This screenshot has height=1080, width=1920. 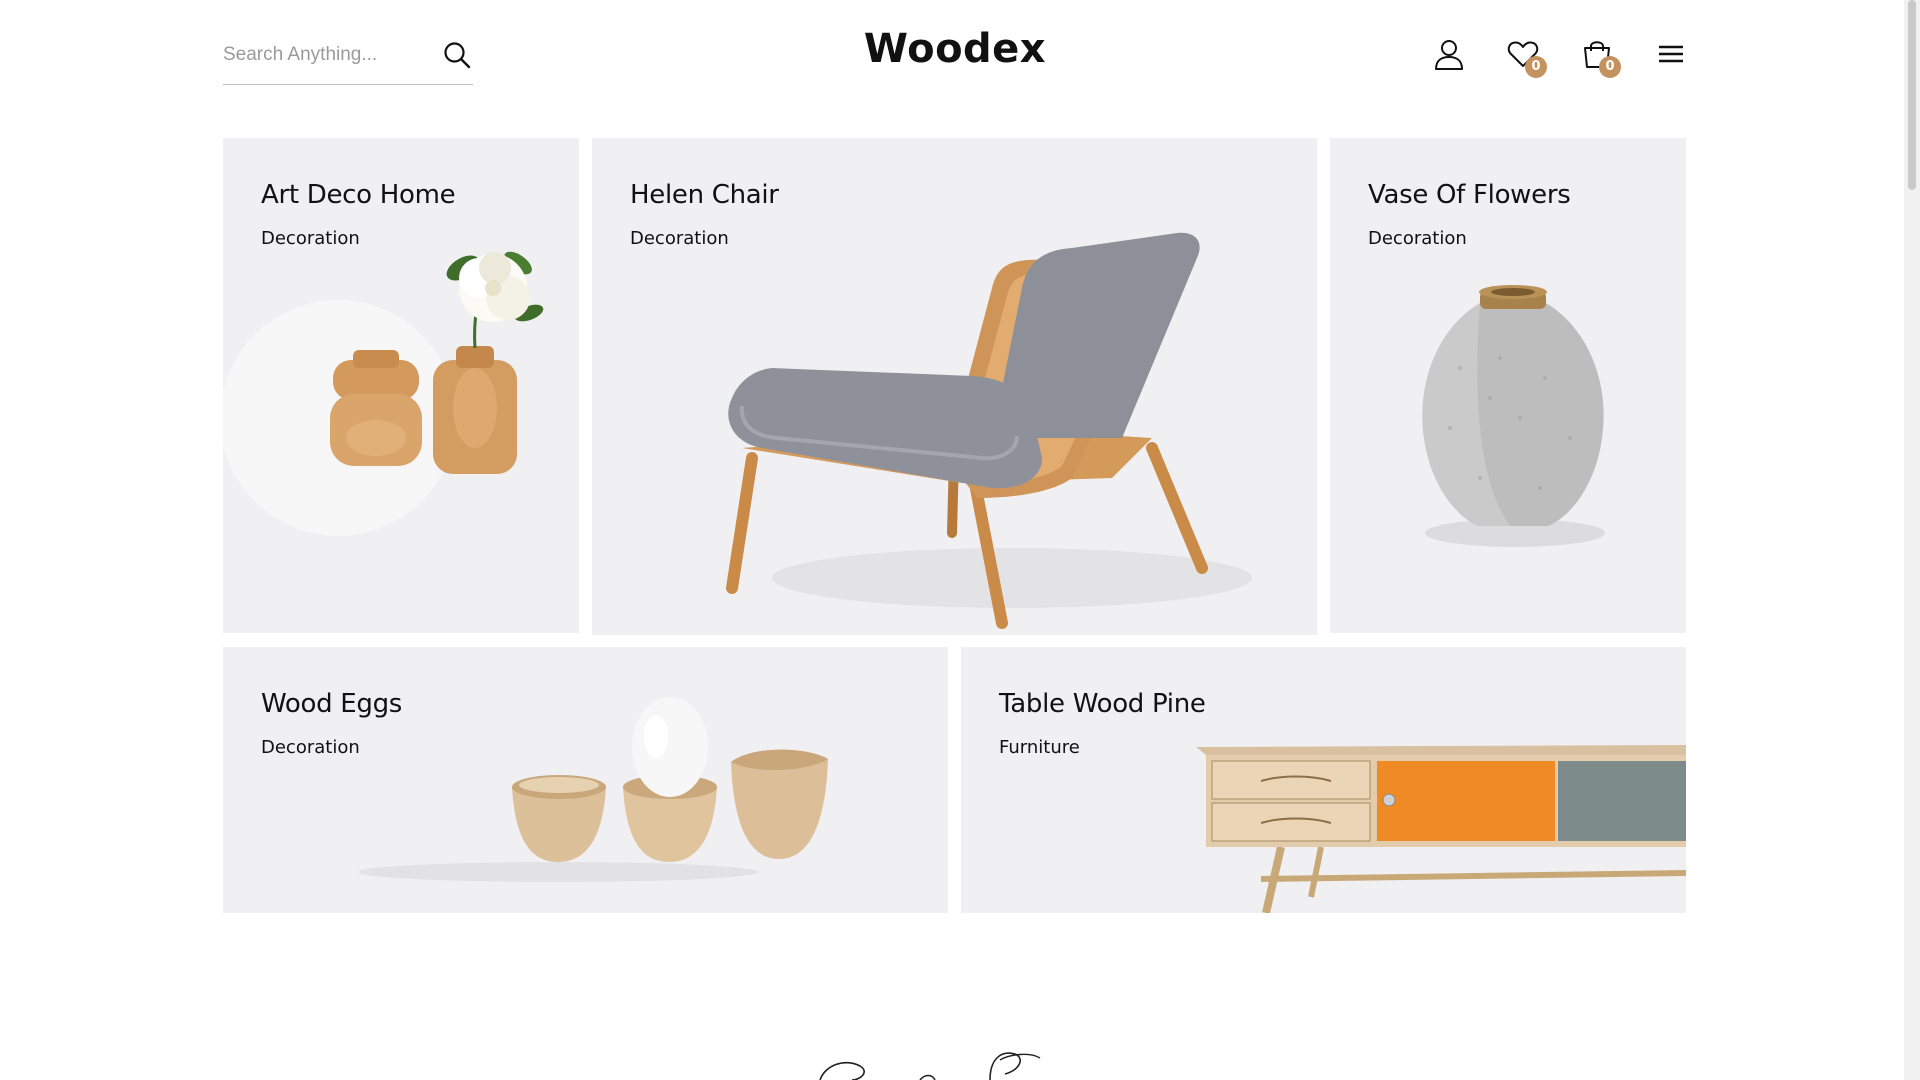 What do you see at coordinates (989, 430) in the screenshot?
I see `helen-chair-image` at bounding box center [989, 430].